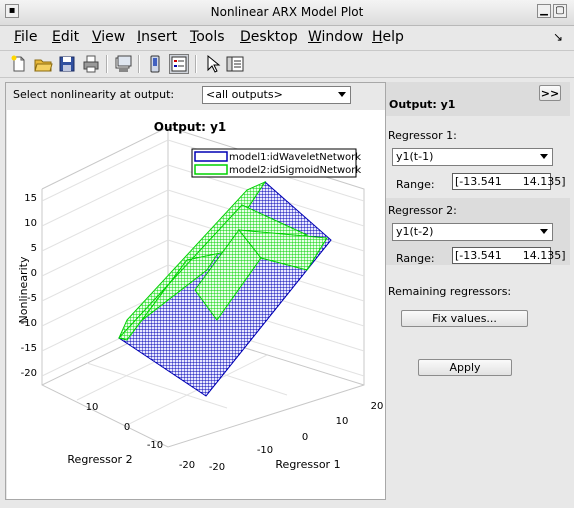 This screenshot has width=574, height=508. What do you see at coordinates (190, 127) in the screenshot?
I see `plot-title: Output: y1` at bounding box center [190, 127].